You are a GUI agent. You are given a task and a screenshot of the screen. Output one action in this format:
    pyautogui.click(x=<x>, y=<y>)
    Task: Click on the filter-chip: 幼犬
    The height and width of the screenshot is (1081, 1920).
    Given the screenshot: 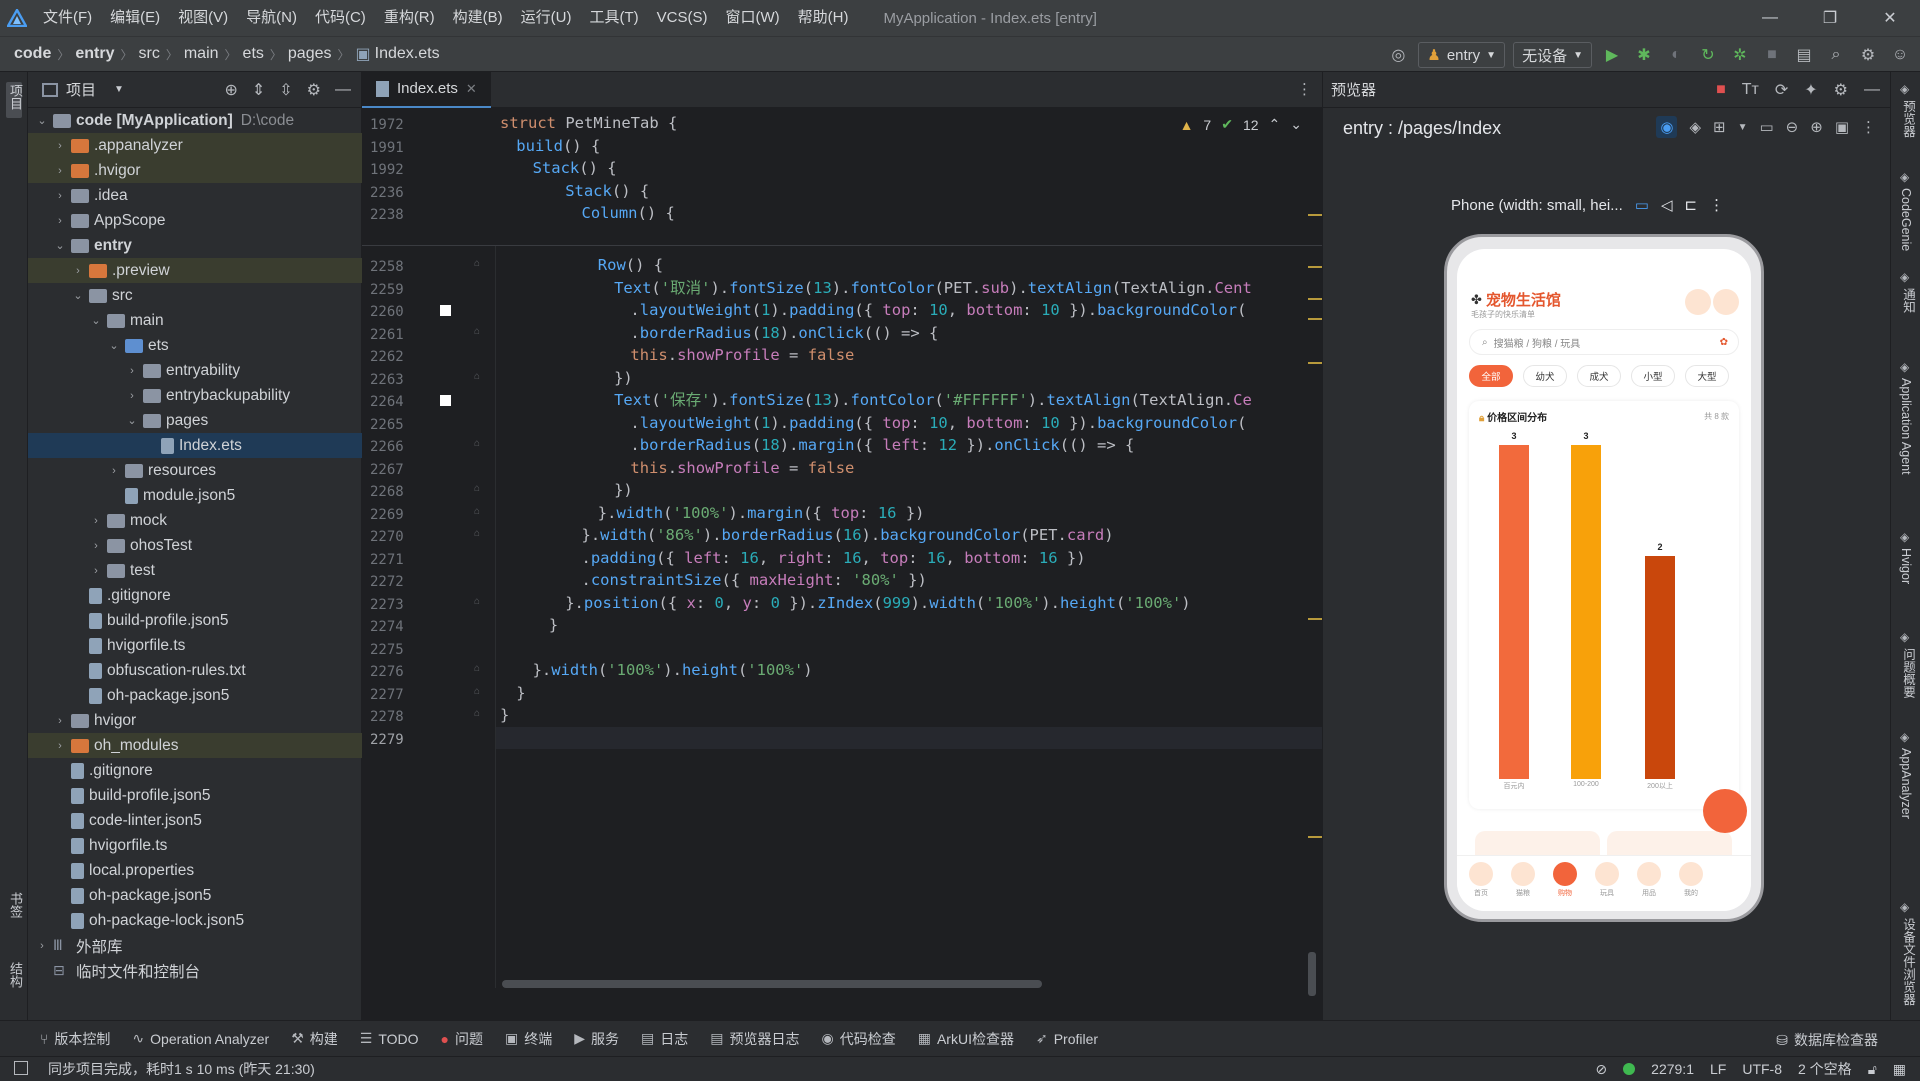 What is the action you would take?
    pyautogui.click(x=1545, y=376)
    